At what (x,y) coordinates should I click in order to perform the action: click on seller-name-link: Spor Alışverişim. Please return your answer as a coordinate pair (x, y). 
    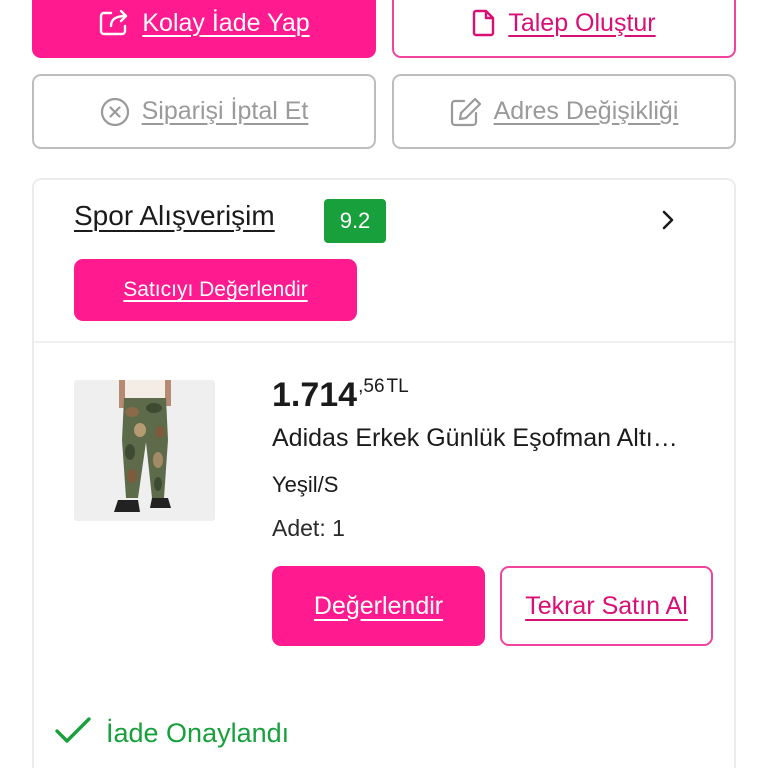
    Looking at the image, I should click on (174, 216).